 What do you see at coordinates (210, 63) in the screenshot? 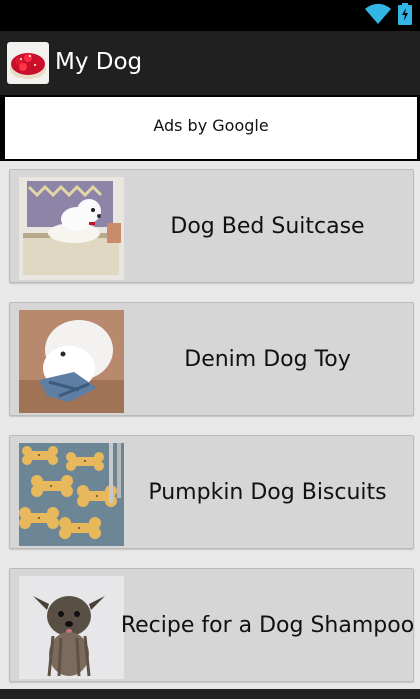
I see `action-bar: My Dog` at bounding box center [210, 63].